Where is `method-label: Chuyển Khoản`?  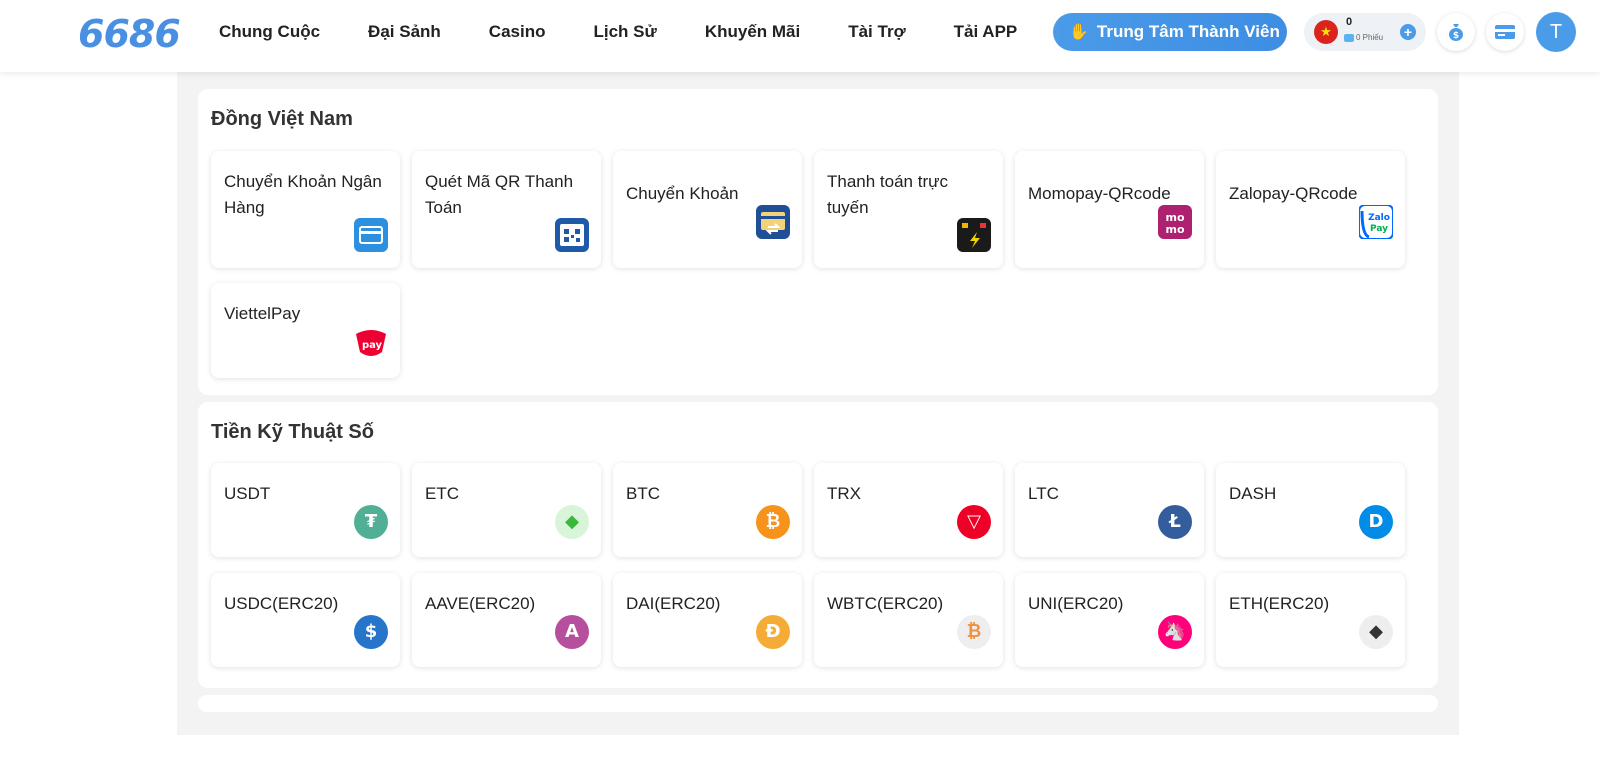 method-label: Chuyển Khoản is located at coordinates (682, 193).